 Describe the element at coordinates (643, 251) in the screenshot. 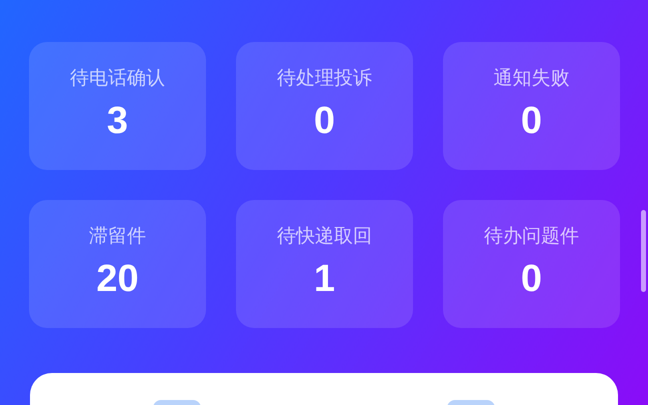

I see `scrollbar` at that location.